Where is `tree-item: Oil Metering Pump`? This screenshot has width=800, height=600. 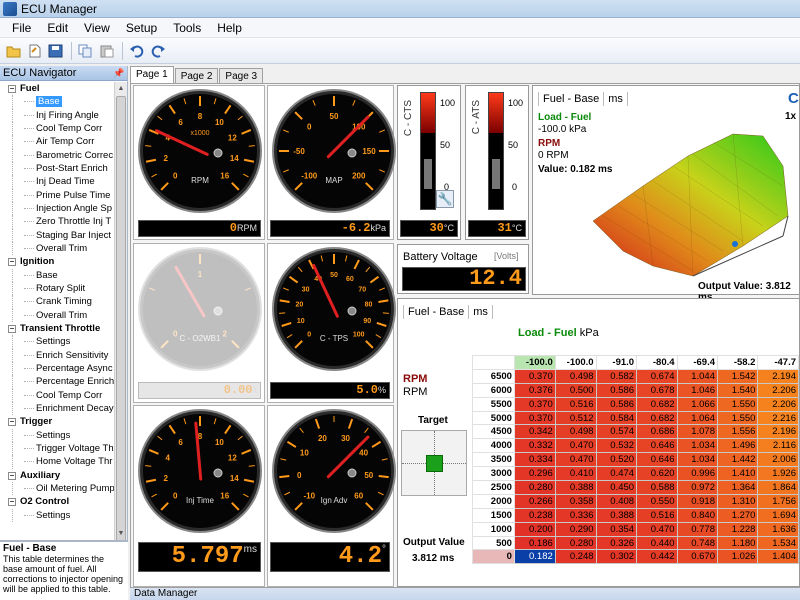 tree-item: Oil Metering Pump is located at coordinates (57, 488).